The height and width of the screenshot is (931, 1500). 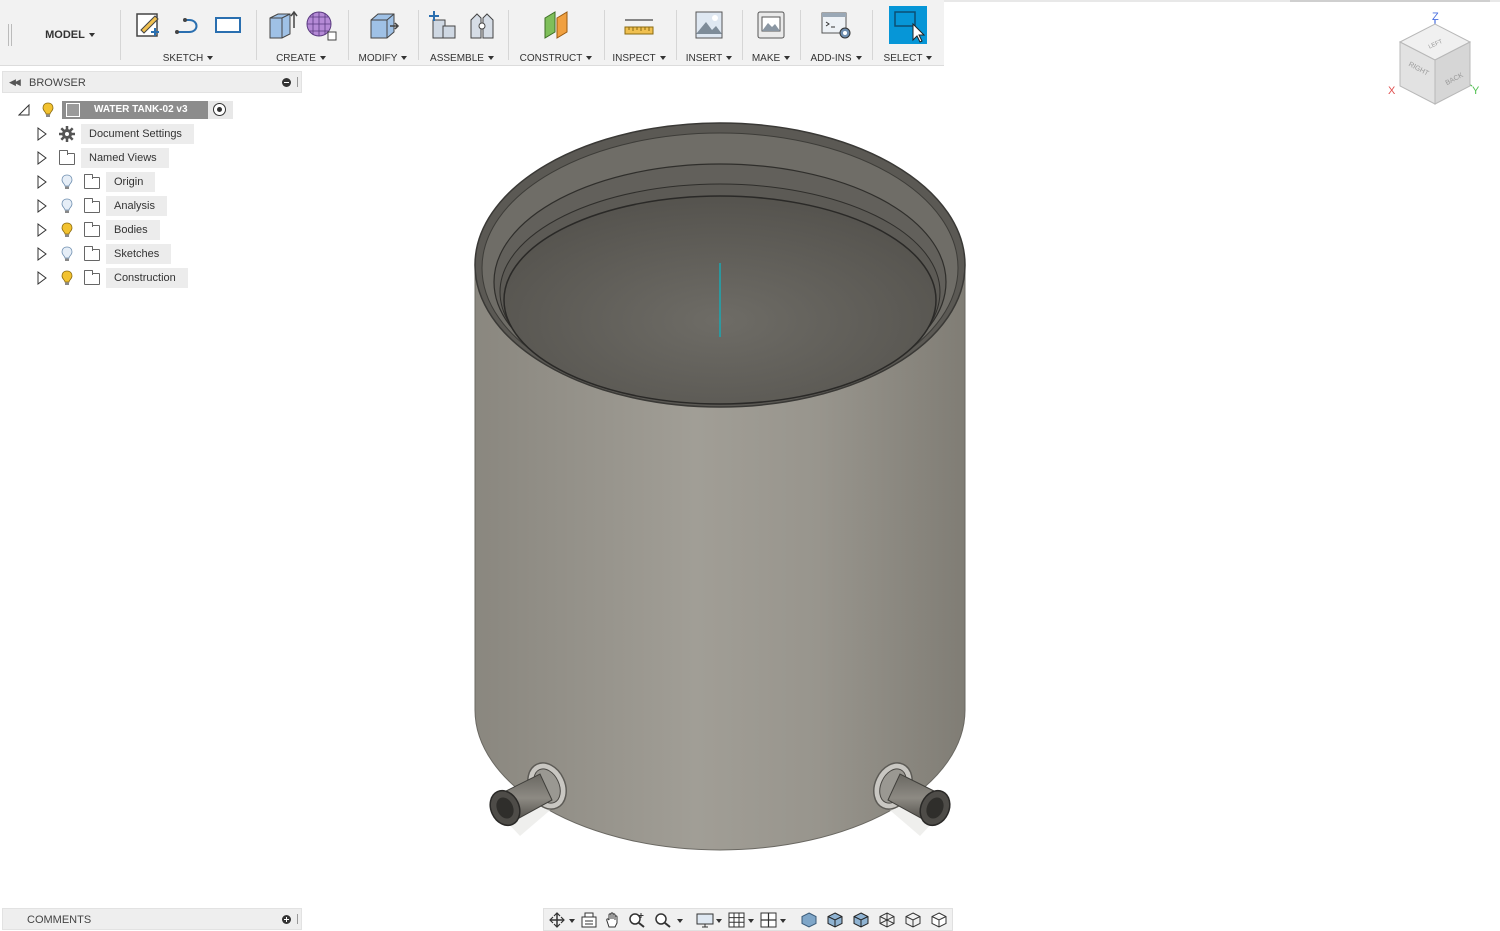 I want to click on viewcube: Z X Y LEFT RIGHT BACK, so click(x=1435, y=61).